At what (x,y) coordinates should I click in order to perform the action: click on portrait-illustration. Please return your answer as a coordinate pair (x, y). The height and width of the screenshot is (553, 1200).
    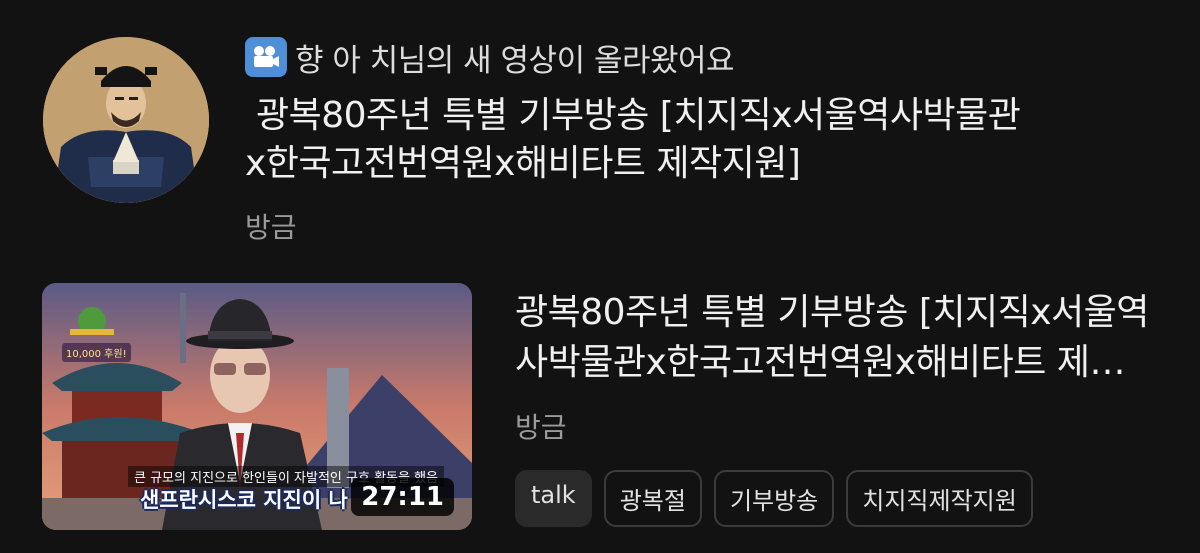
    Looking at the image, I should click on (126, 120).